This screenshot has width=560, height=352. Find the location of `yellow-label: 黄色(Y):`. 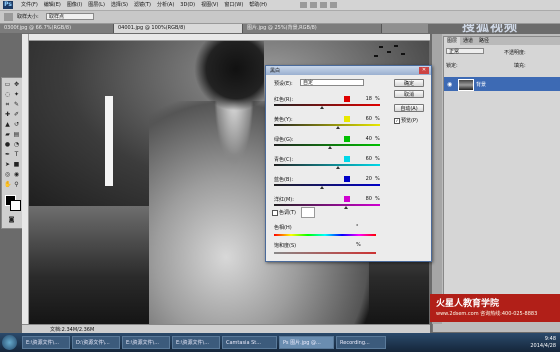

yellow-label: 黄色(Y): is located at coordinates (283, 120).